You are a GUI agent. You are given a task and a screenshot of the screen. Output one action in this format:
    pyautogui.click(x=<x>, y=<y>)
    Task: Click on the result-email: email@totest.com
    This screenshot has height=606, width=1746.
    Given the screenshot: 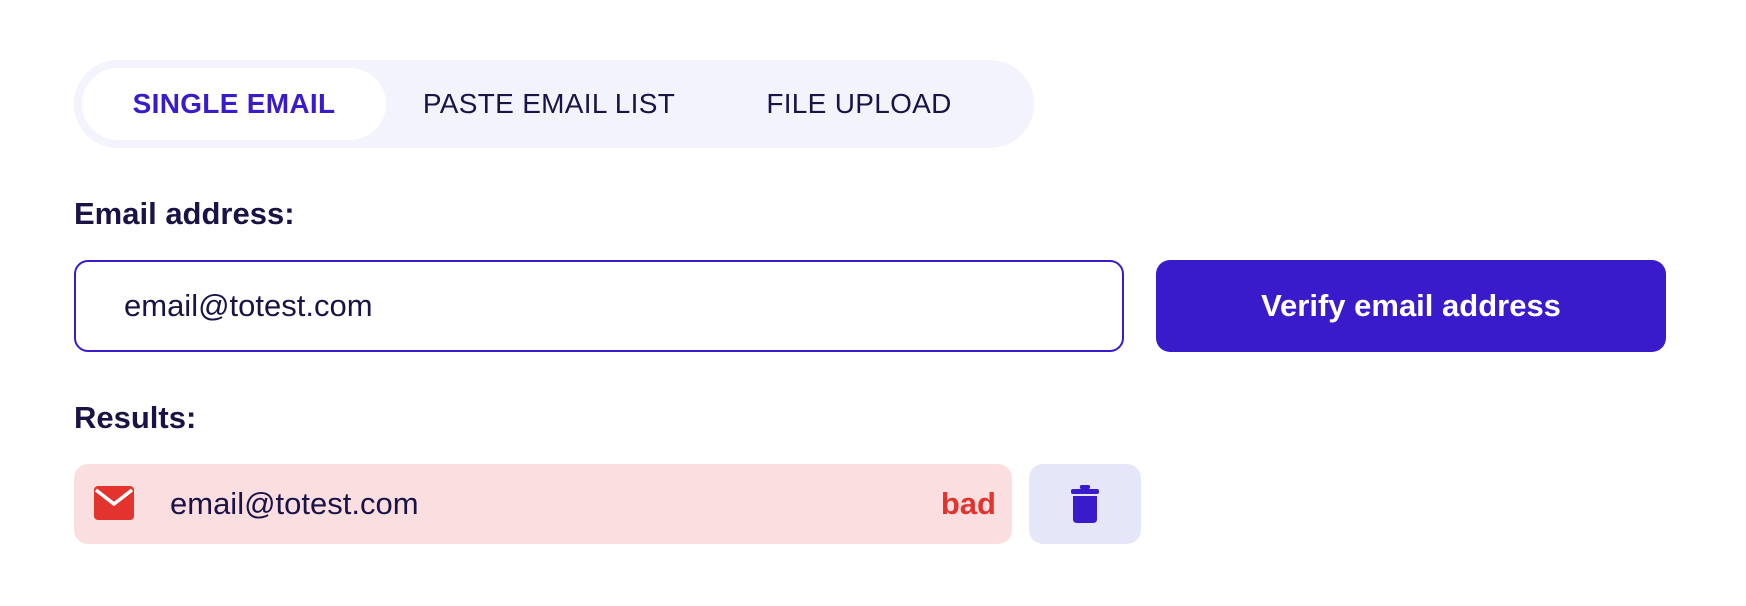 What is the action you would take?
    pyautogui.click(x=294, y=503)
    